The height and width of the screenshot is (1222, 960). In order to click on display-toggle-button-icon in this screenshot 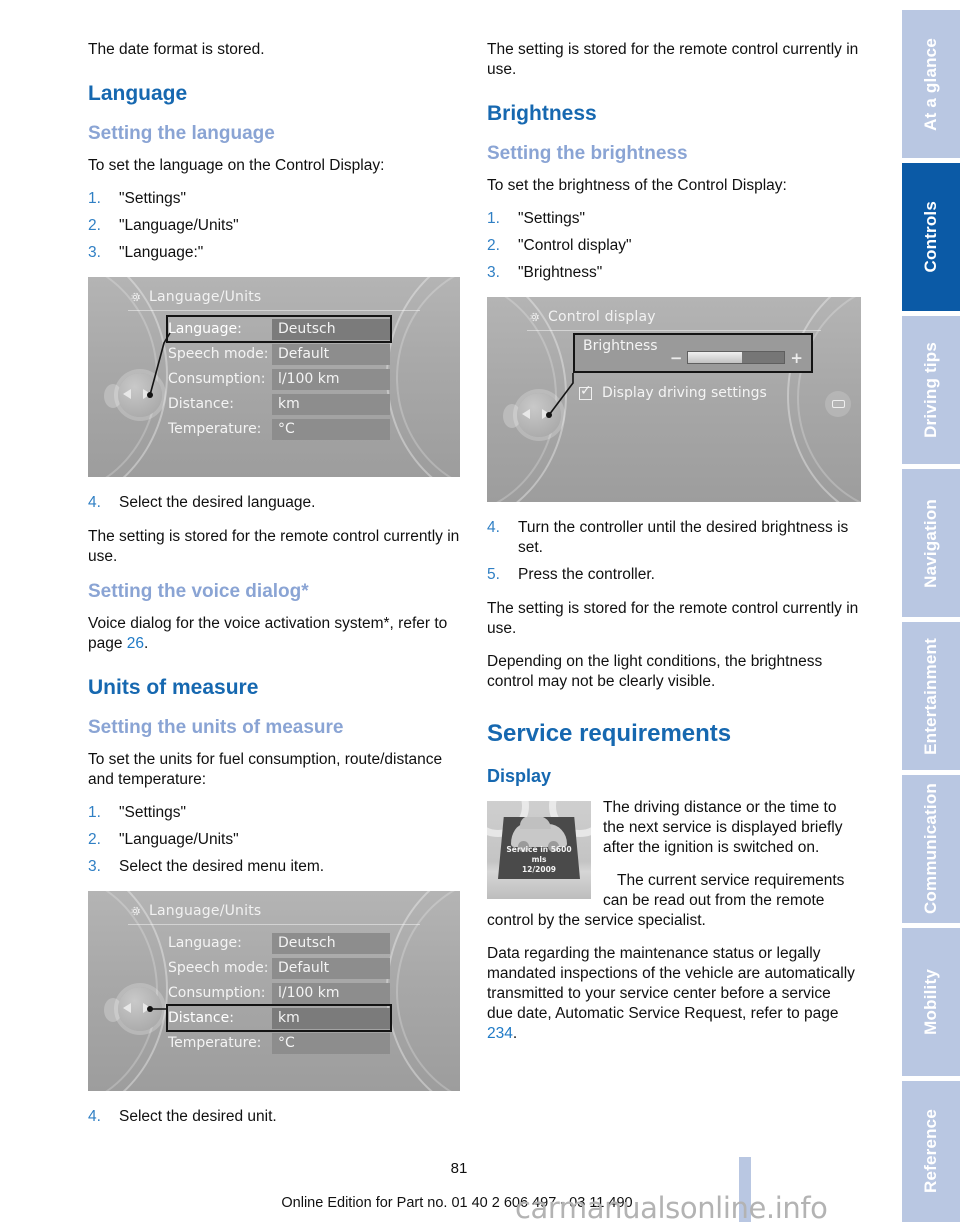, I will do `click(838, 404)`.